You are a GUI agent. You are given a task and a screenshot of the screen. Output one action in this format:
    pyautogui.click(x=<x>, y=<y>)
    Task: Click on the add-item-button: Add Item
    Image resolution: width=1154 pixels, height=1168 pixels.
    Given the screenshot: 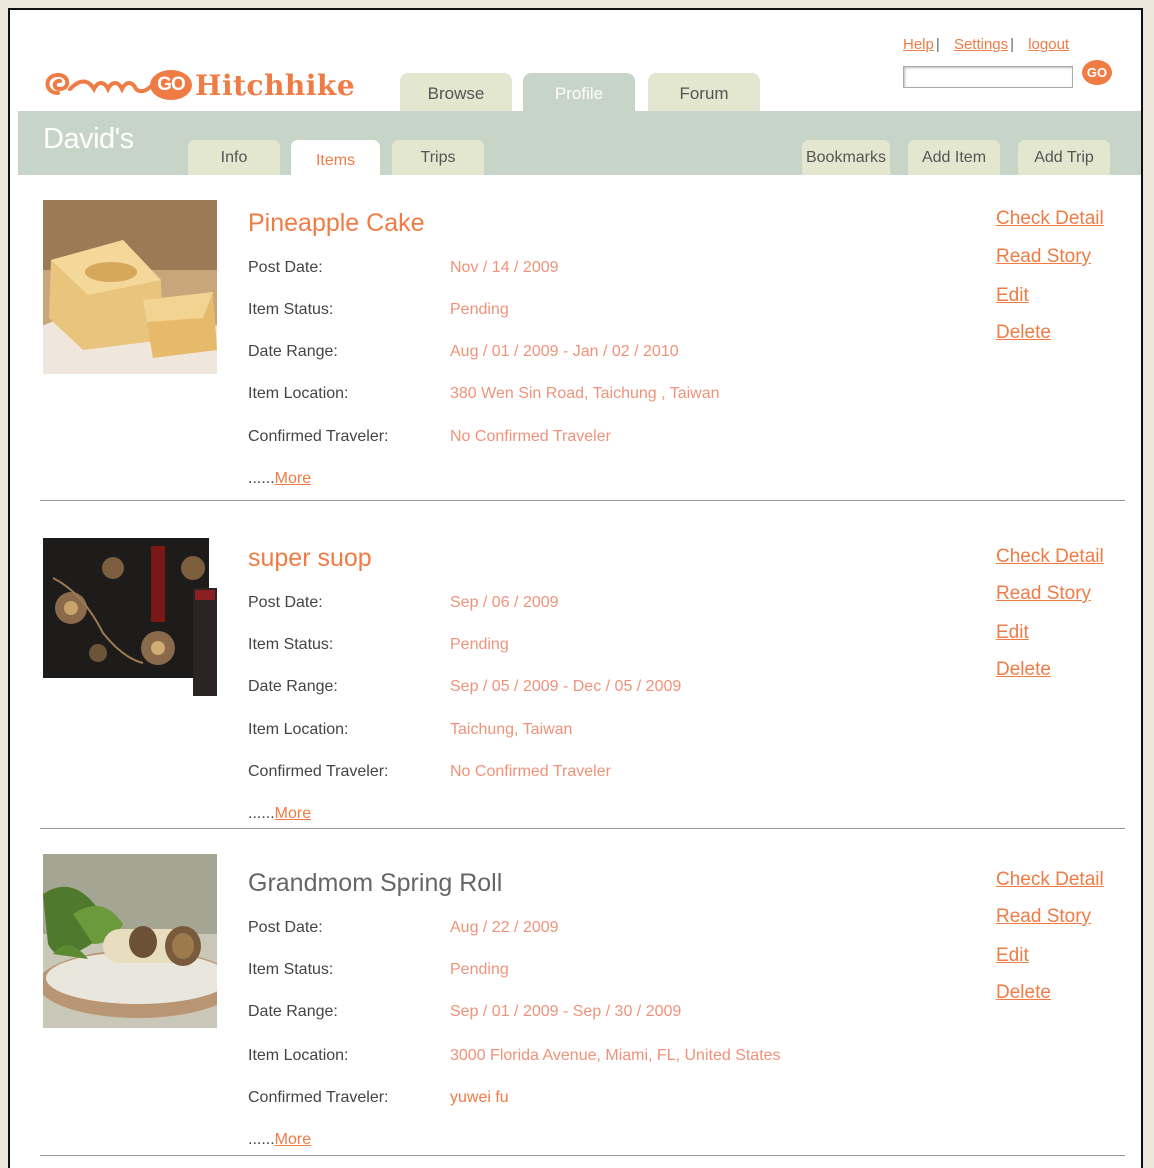 What is the action you would take?
    pyautogui.click(x=954, y=157)
    